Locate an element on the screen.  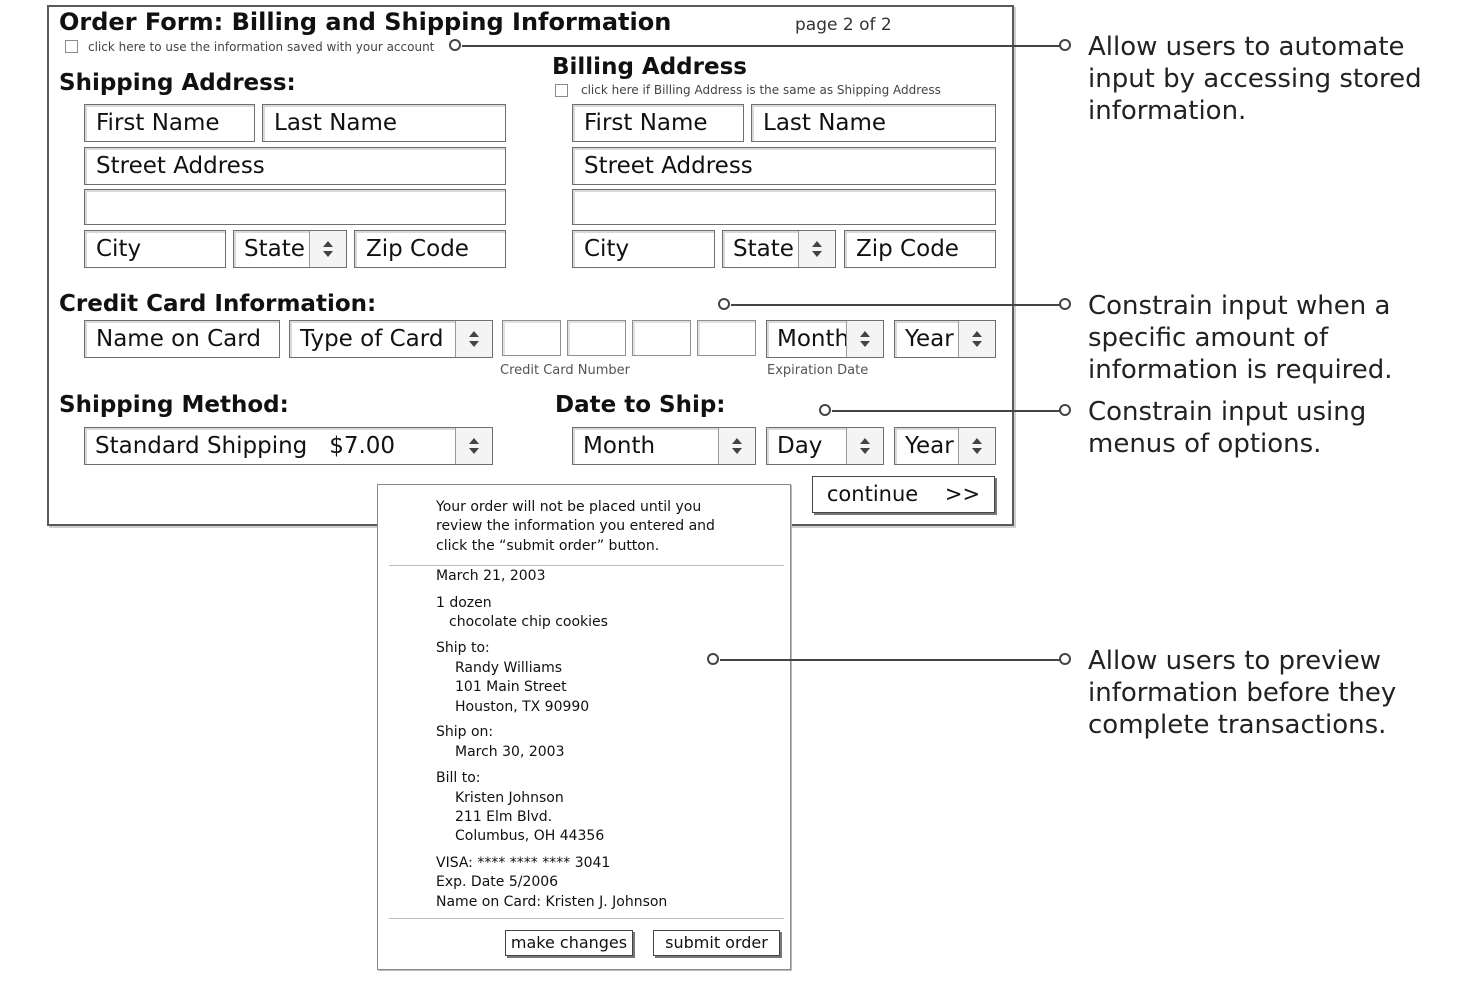
preview-ship-on-label: Ship on: is located at coordinates (465, 732).